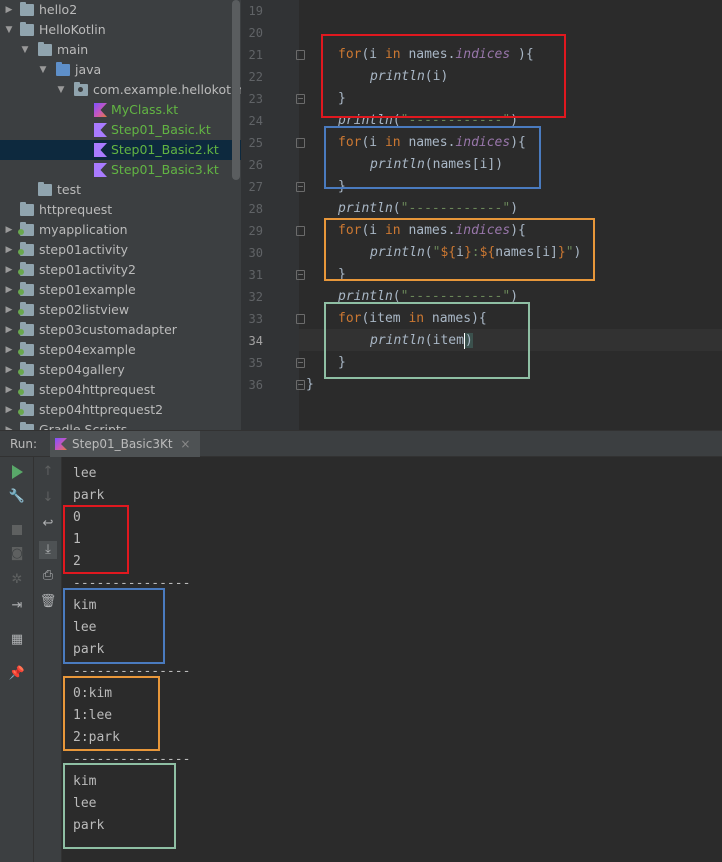 The width and height of the screenshot is (722, 862). Describe the element at coordinates (120, 90) in the screenshot. I see `tree-item-package: ▼ com.example.hellokotlin` at that location.